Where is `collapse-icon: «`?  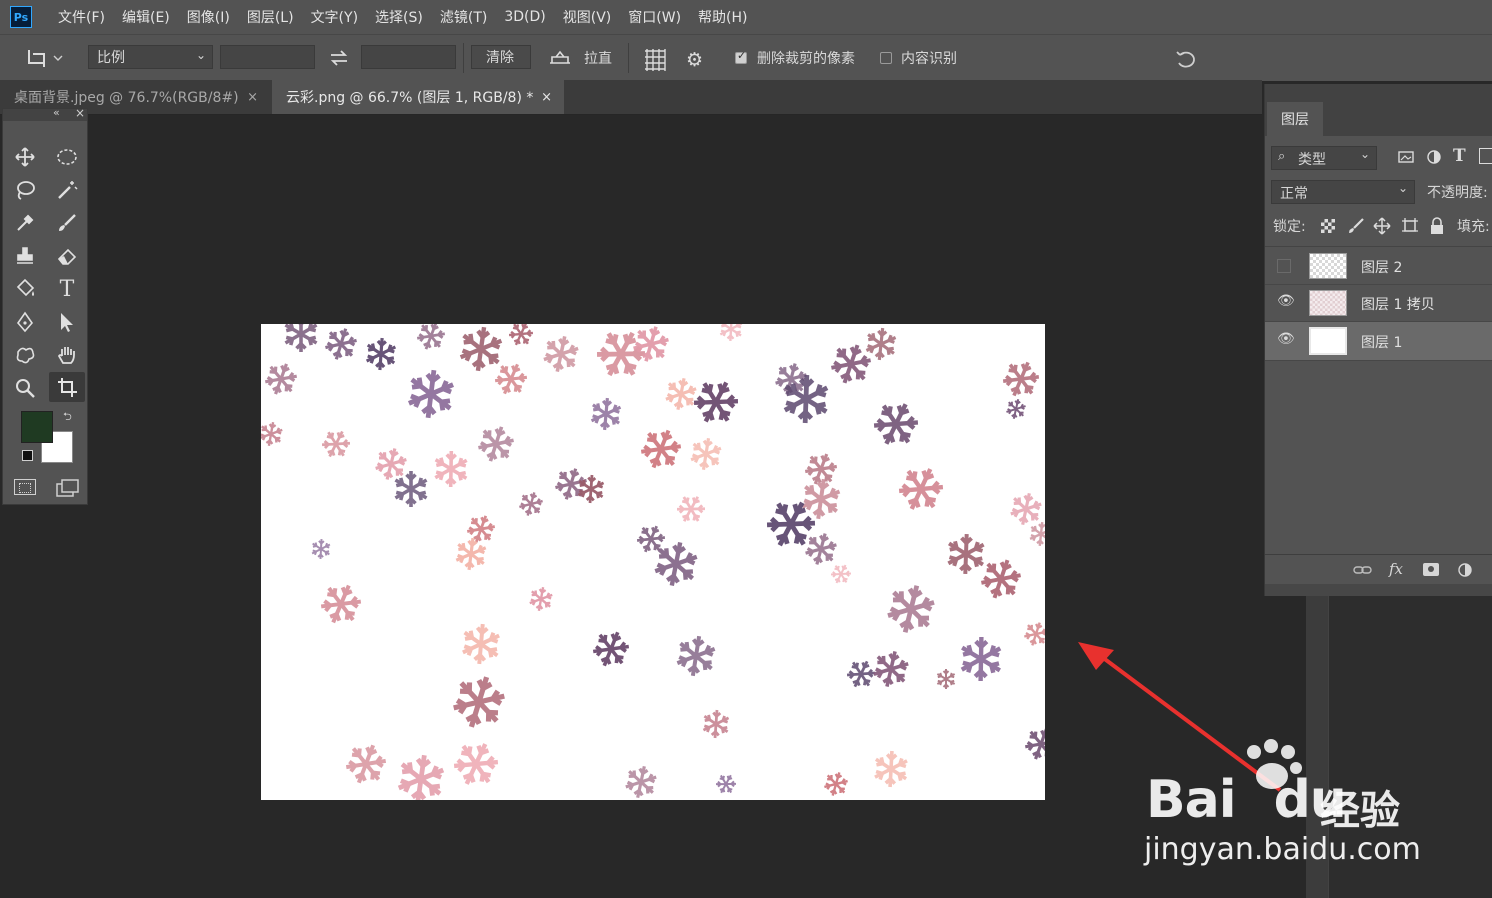 collapse-icon: « is located at coordinates (56, 112).